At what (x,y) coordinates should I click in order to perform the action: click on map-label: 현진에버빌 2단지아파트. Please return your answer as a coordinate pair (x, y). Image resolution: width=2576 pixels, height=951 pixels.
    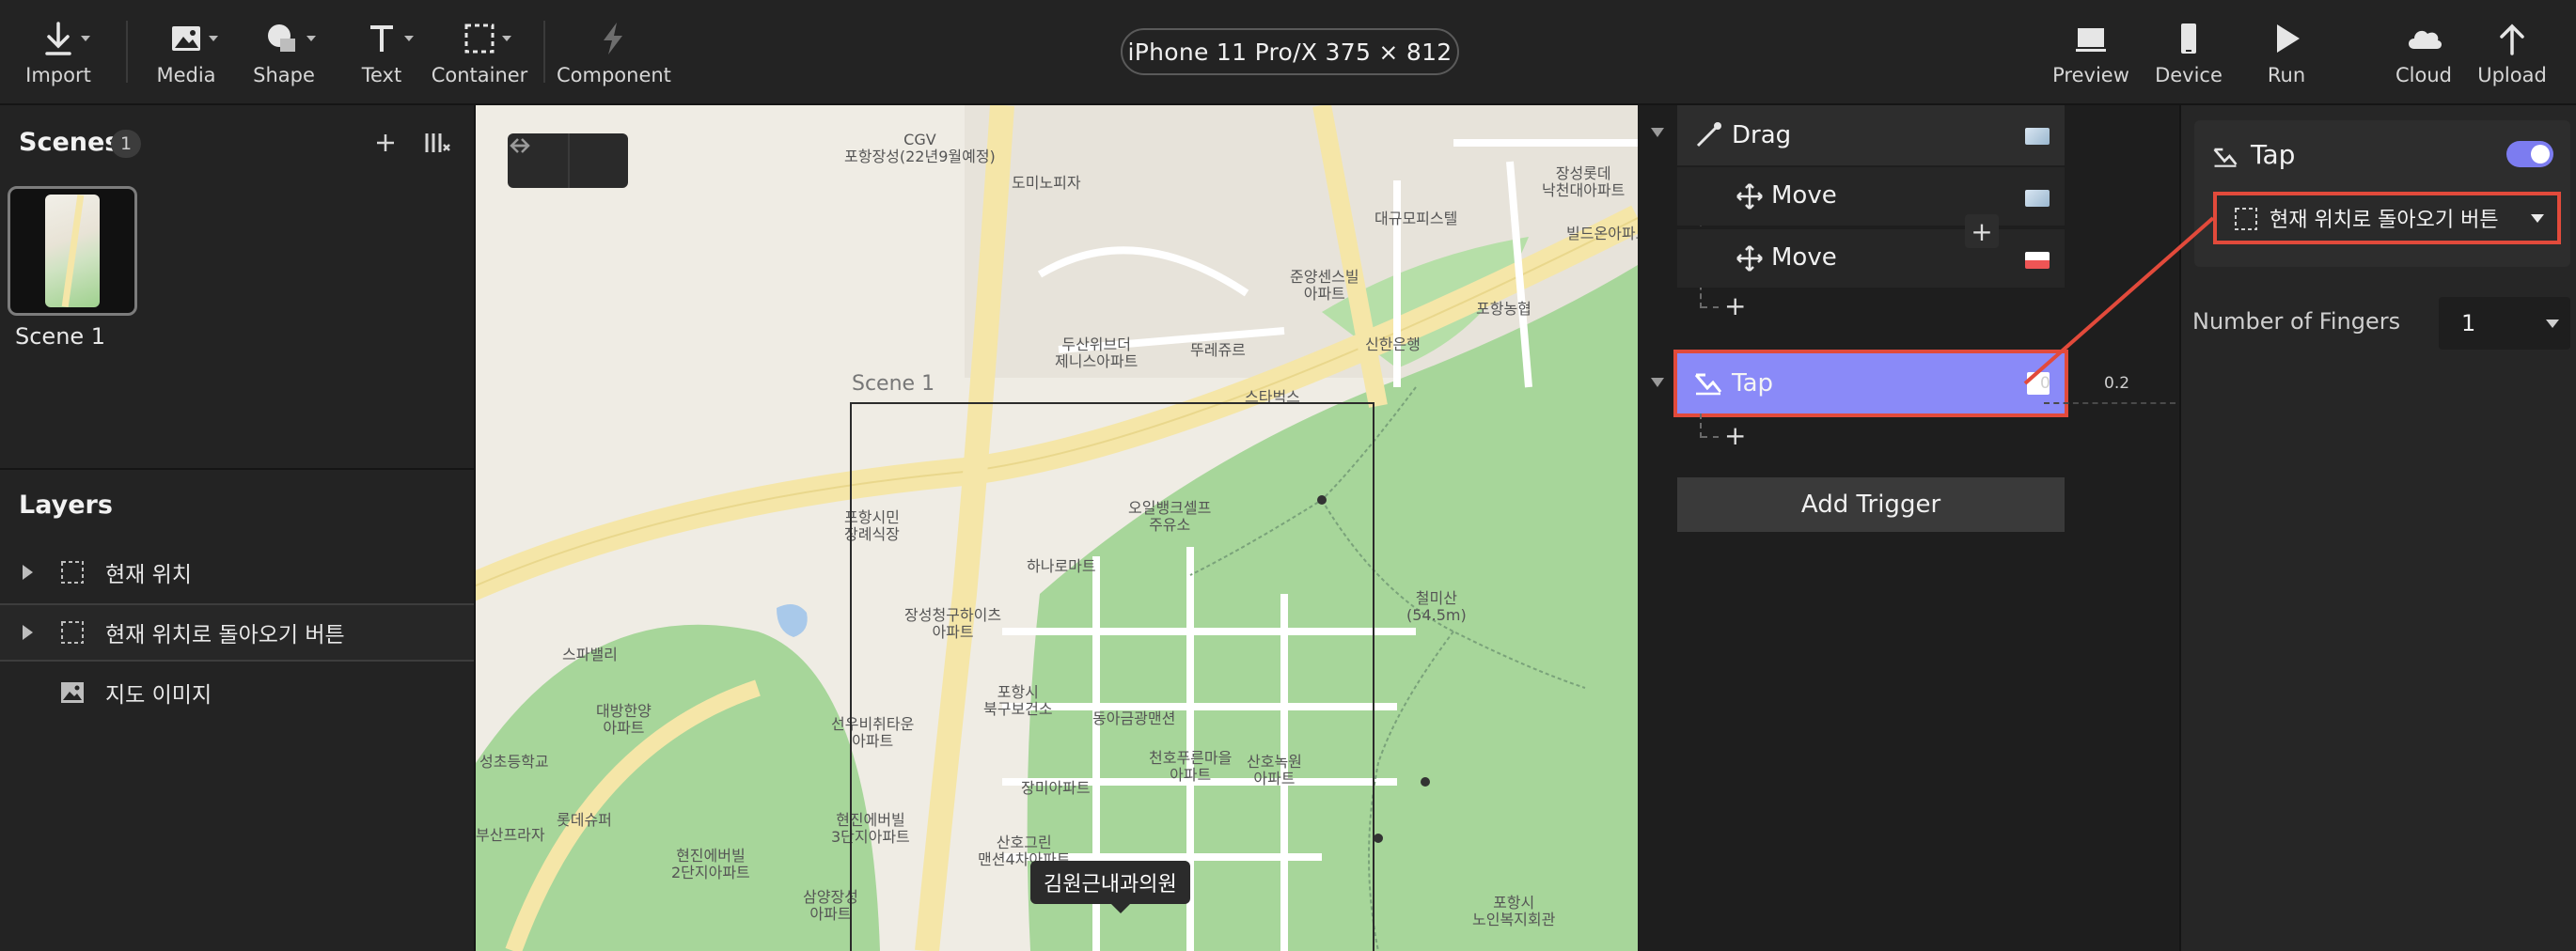
    Looking at the image, I should click on (711, 864).